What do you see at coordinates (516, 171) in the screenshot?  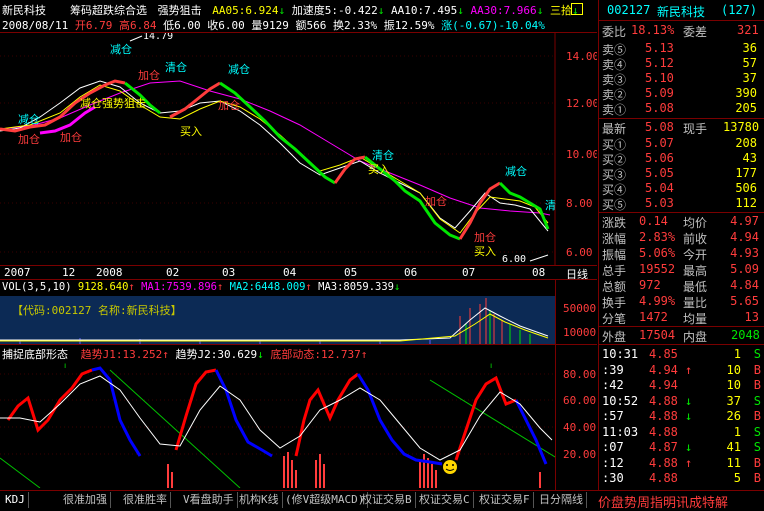 I see `annotation: 减仓` at bounding box center [516, 171].